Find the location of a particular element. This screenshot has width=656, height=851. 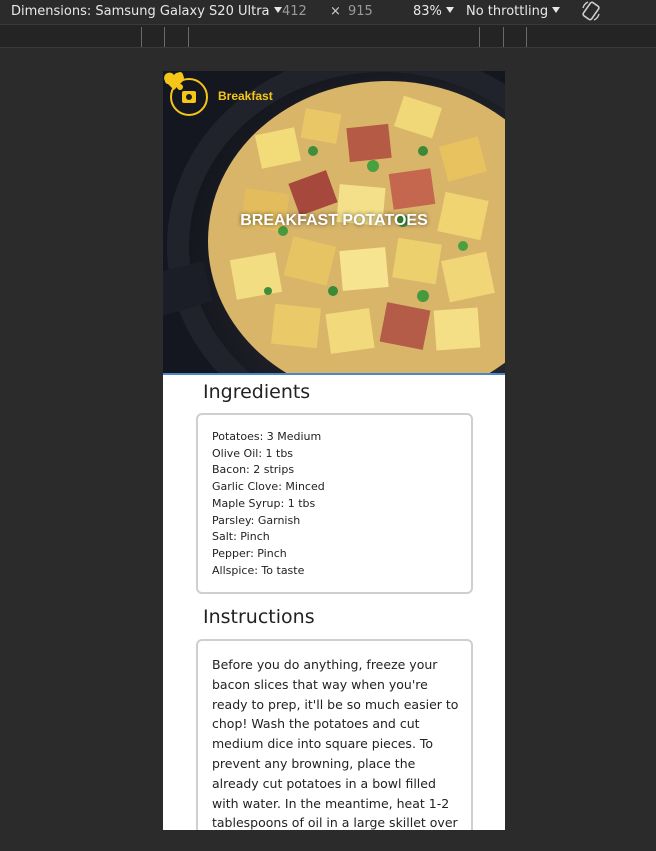

camera-icon is located at coordinates (189, 97).